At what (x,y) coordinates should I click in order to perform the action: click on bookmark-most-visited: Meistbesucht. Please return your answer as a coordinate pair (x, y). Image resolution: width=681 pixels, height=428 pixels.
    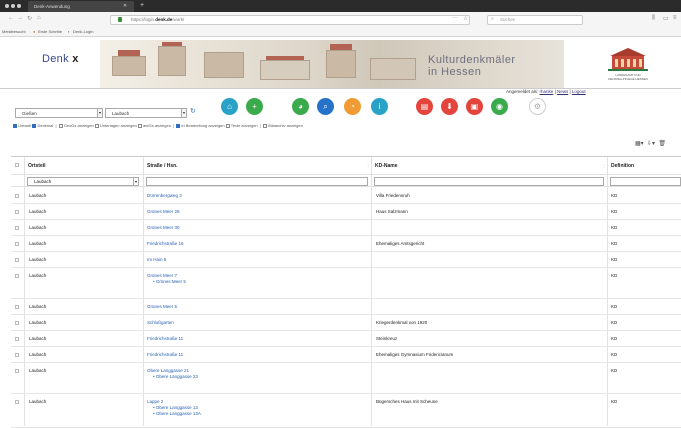
    Looking at the image, I should click on (14, 31).